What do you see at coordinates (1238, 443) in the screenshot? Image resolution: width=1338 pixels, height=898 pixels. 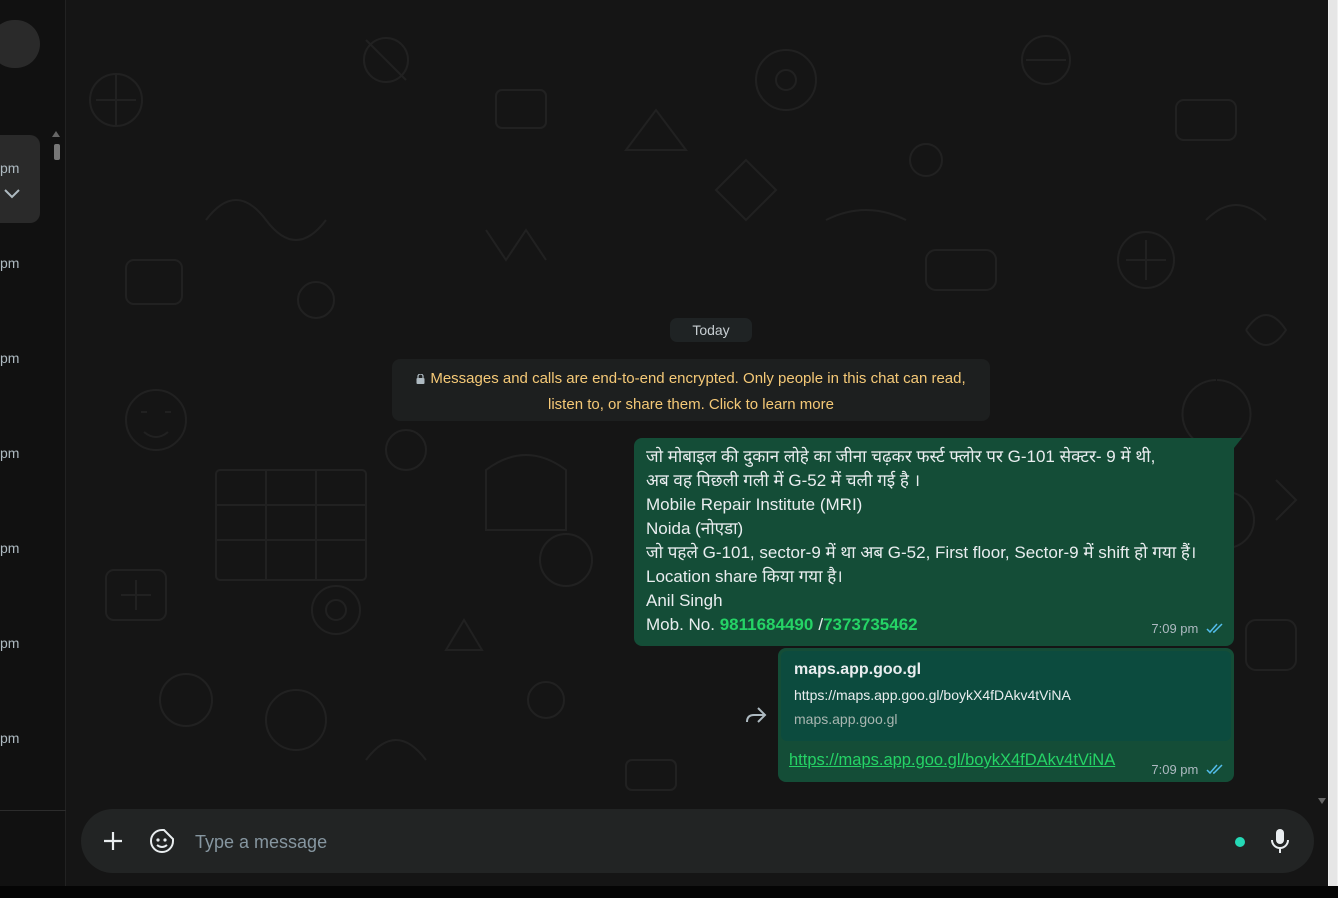 I see `bubble-tail` at bounding box center [1238, 443].